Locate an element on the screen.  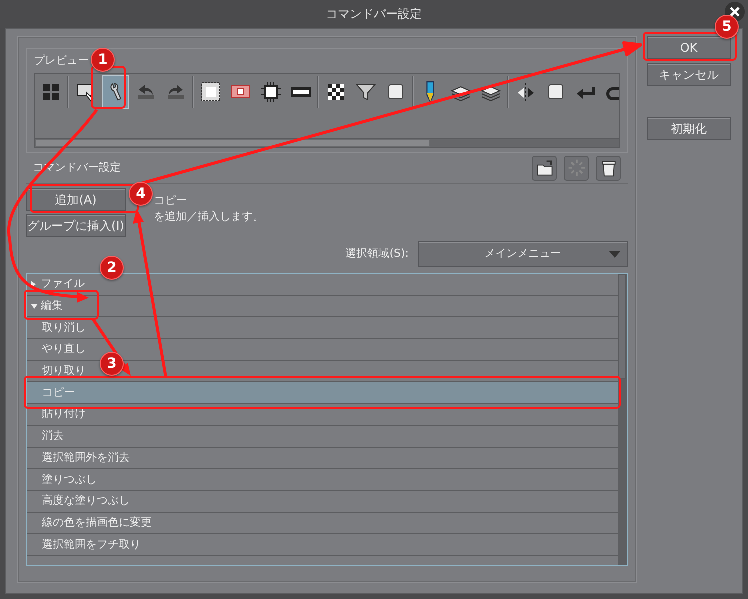
add-button: 追加(A) is located at coordinates (76, 199).